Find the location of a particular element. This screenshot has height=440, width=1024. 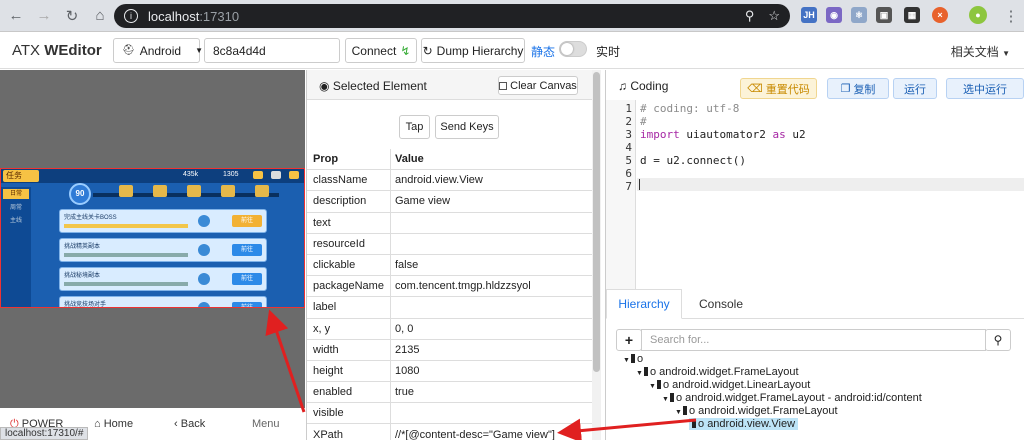

table-row: className android.view.View is located at coordinates (452, 181).